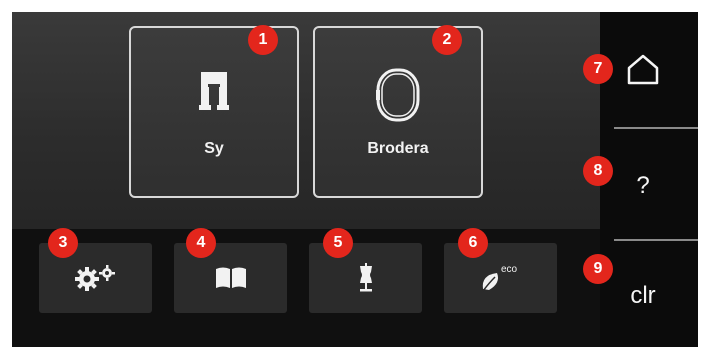 The width and height of the screenshot is (702, 360). I want to click on home-icon, so click(643, 71).